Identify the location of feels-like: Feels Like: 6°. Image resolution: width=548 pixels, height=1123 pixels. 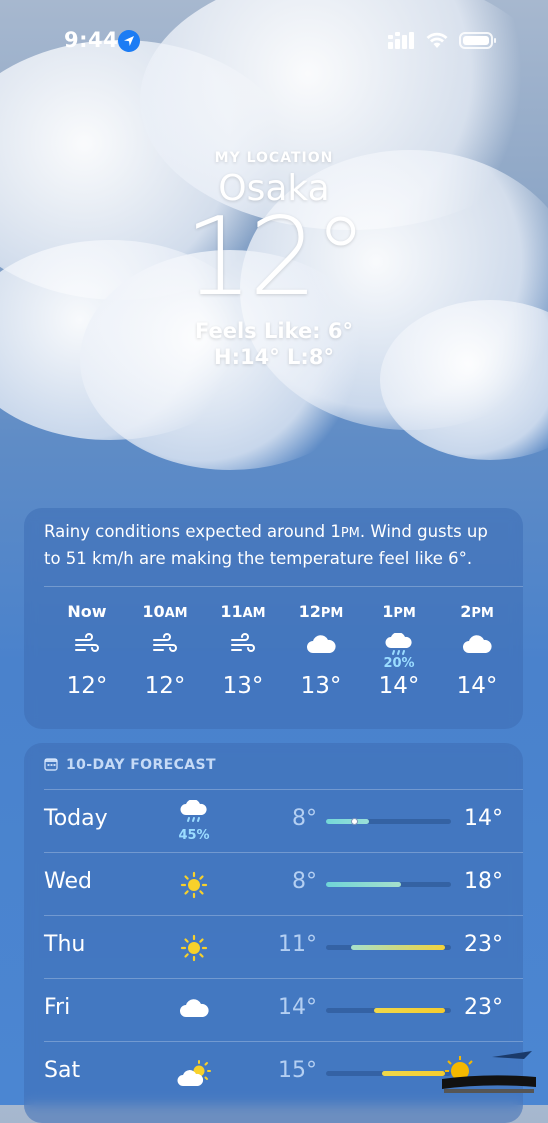
(274, 331).